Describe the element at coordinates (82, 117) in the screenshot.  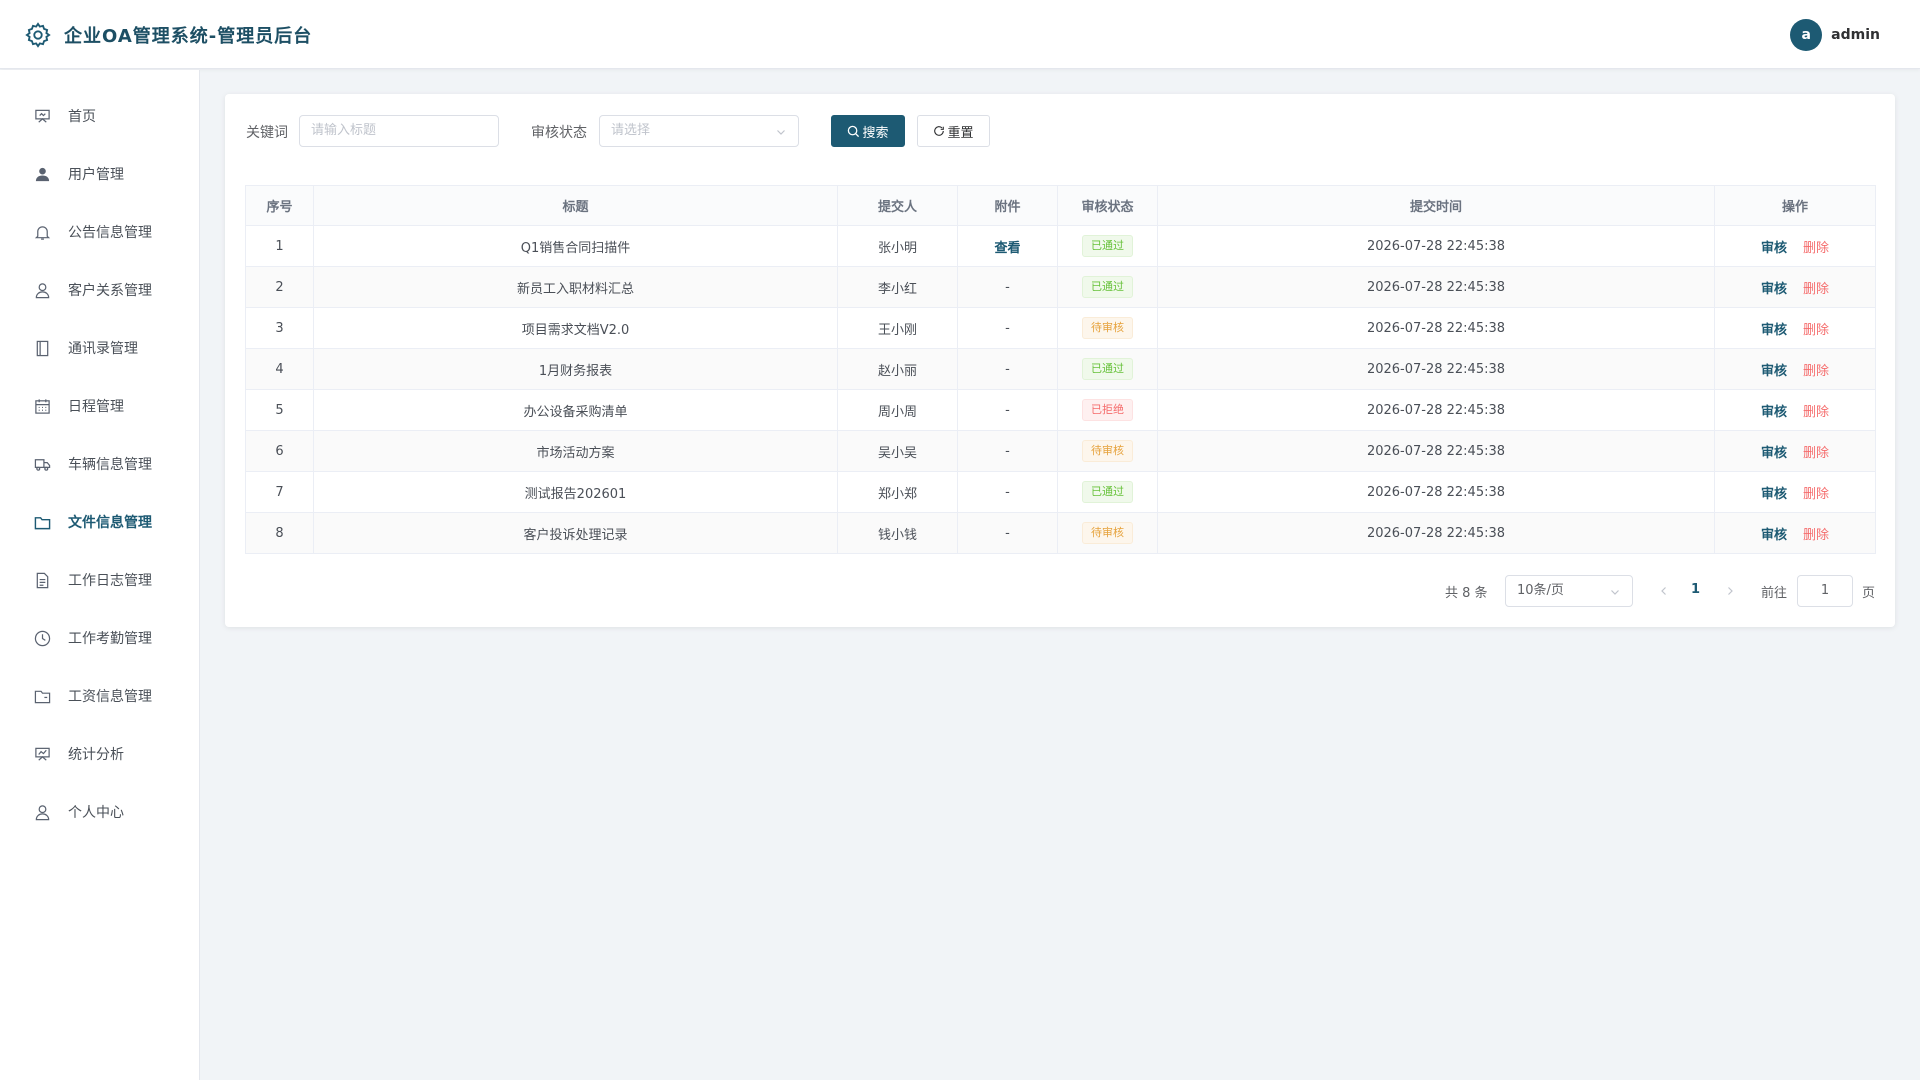
I see `sidebar-item-label: 首页` at that location.